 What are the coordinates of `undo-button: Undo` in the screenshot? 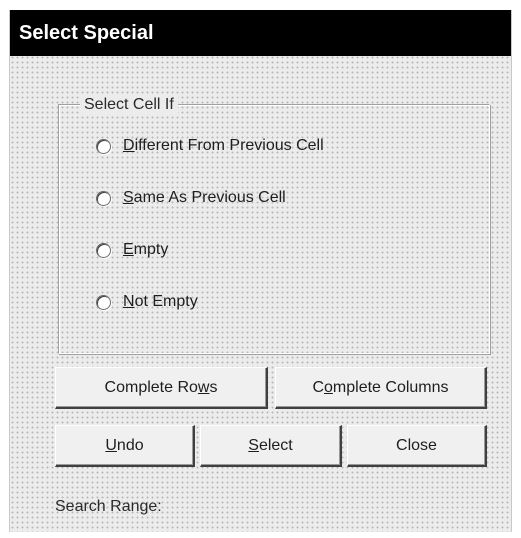 It's located at (125, 446).